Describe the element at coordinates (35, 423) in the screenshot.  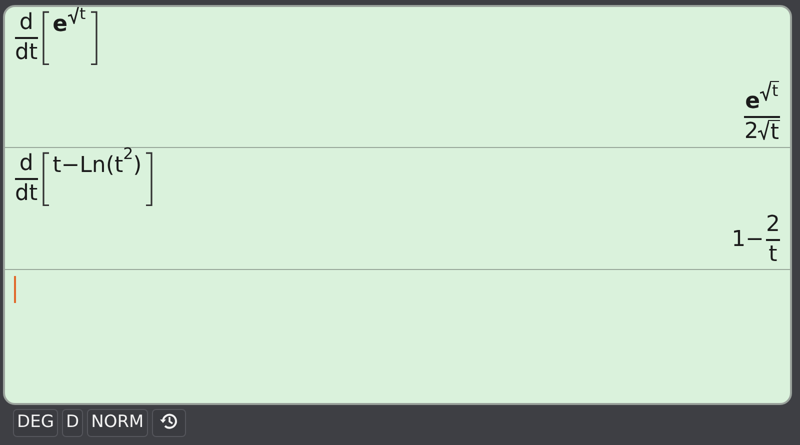
I see `mode-button: DEG` at that location.